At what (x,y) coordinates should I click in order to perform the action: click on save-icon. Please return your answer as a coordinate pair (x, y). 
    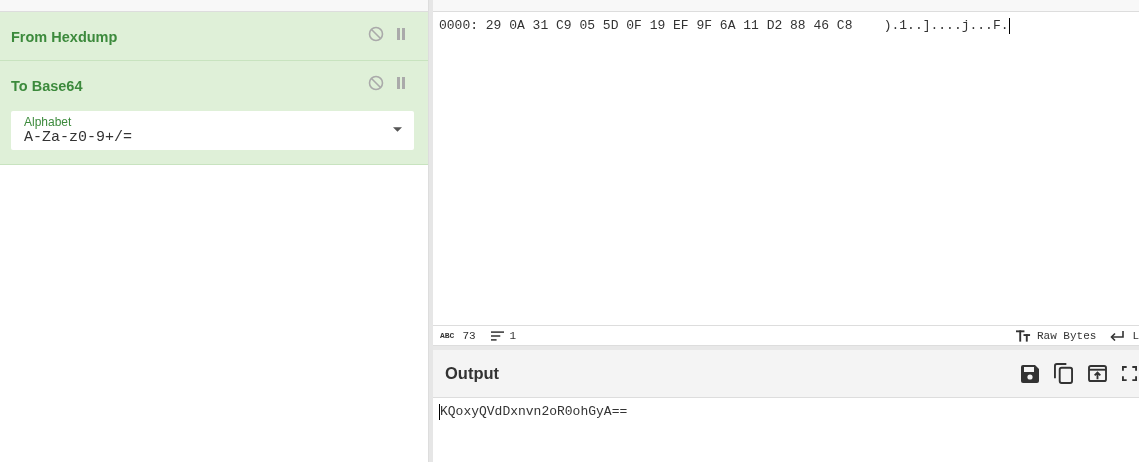
    Looking at the image, I should click on (1030, 373).